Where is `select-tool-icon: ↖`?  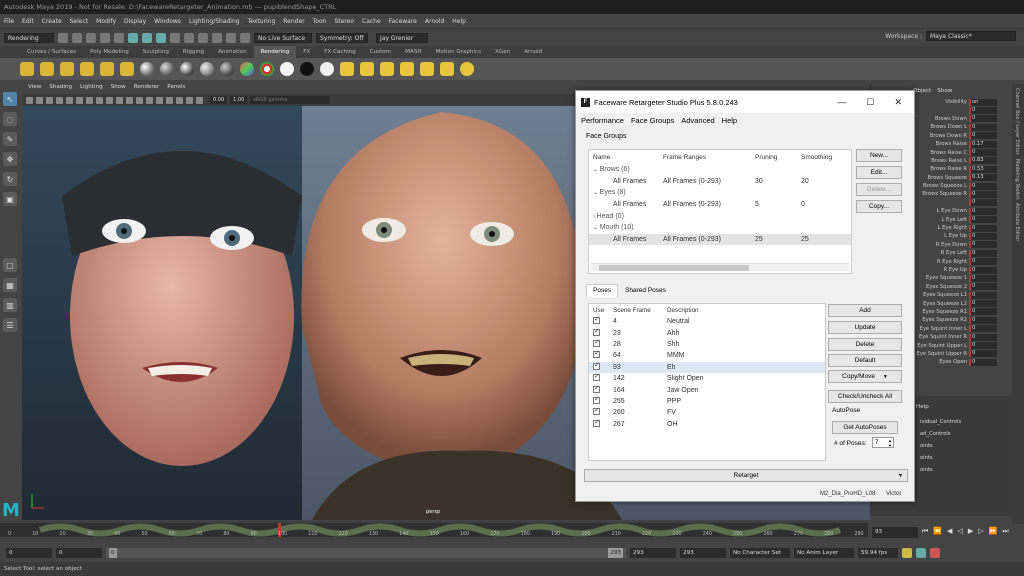
select-tool-icon: ↖ is located at coordinates (10, 99).